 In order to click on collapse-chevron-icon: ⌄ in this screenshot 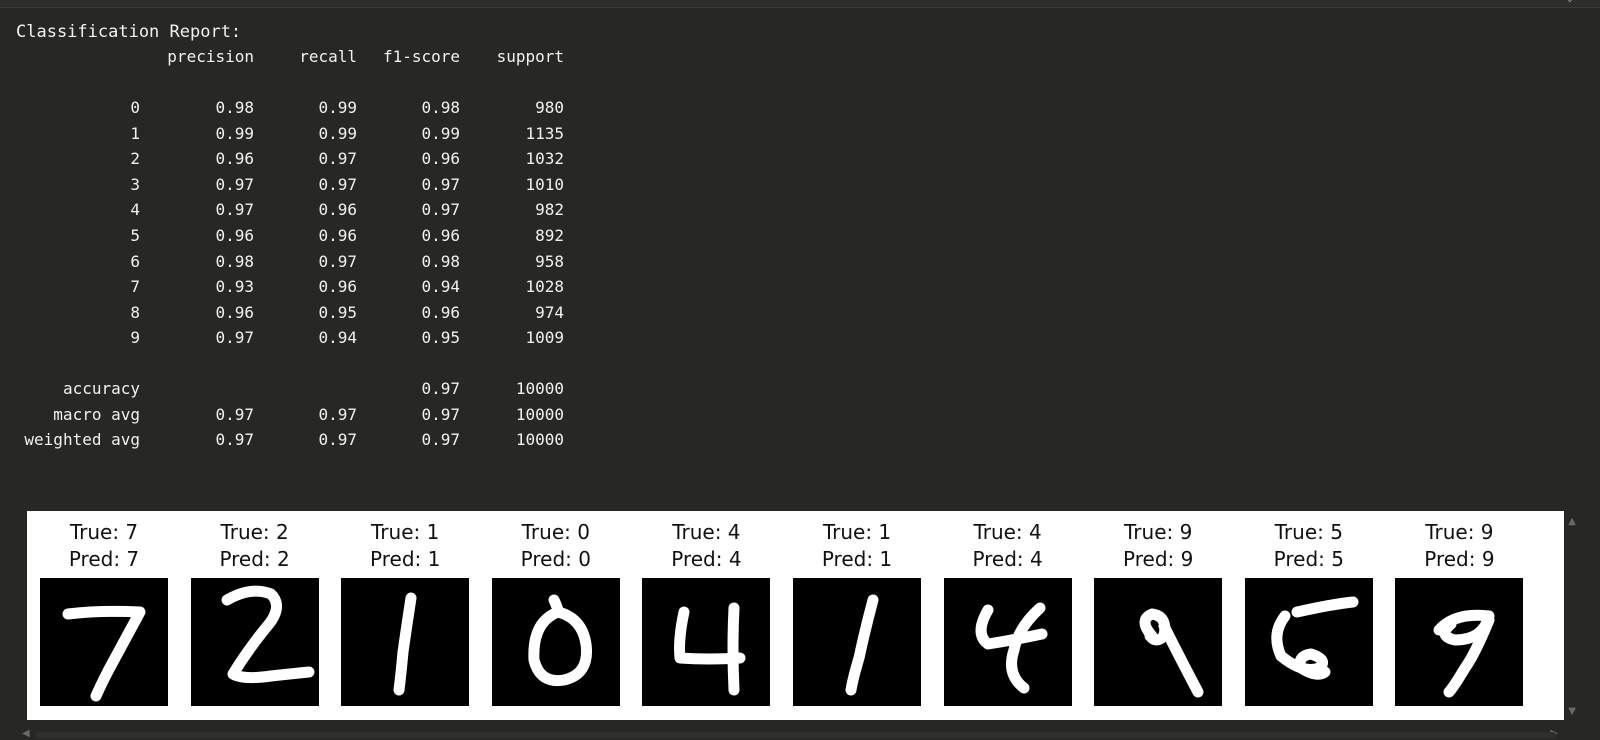, I will do `click(1570, 2)`.